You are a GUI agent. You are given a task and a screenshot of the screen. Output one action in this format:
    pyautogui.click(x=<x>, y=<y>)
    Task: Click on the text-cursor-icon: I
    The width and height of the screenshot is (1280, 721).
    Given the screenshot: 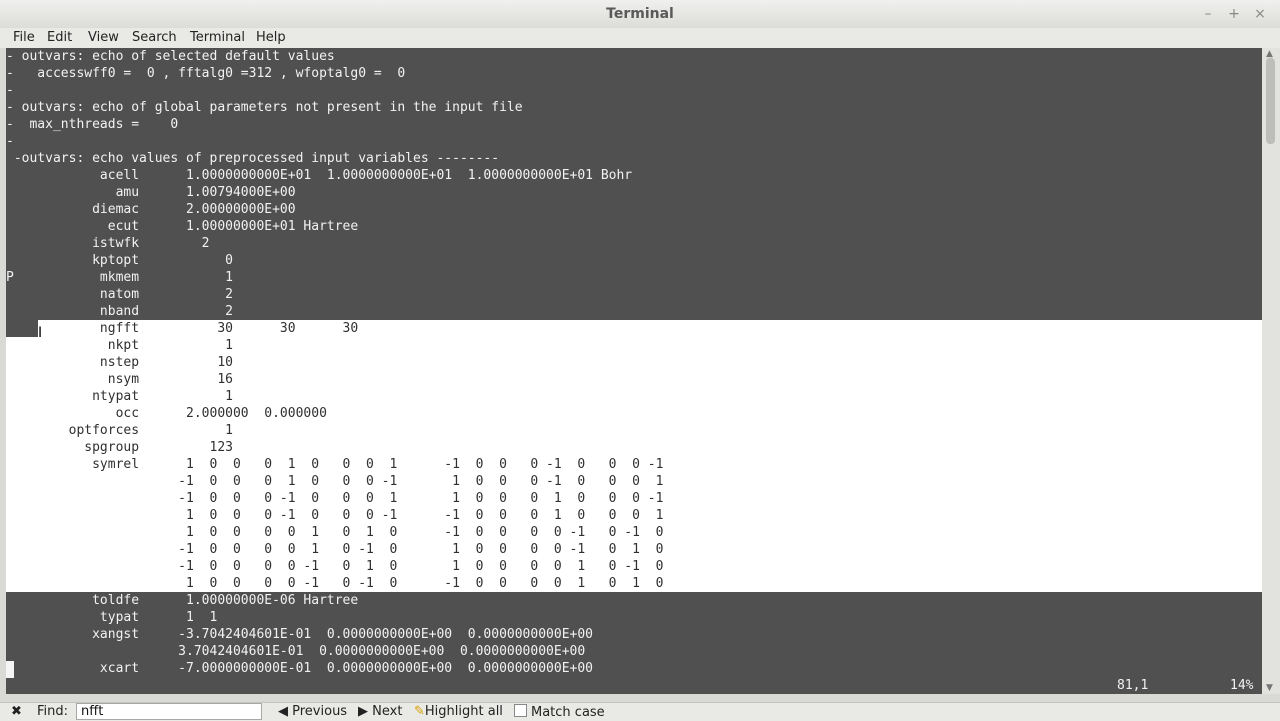 What is the action you would take?
    pyautogui.click(x=40, y=333)
    